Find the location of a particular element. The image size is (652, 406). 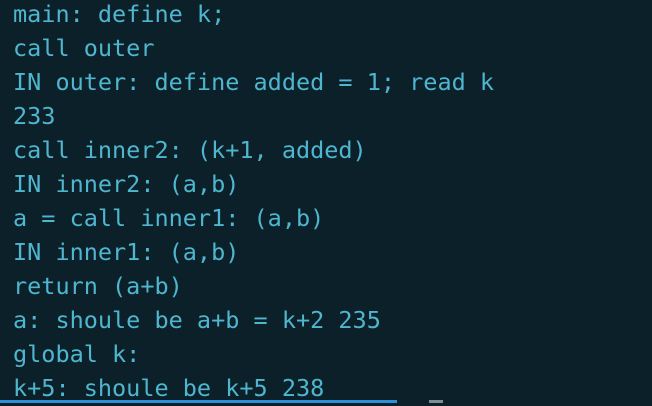

terminal-line: IN outer: define added = 1; read k is located at coordinates (254, 82).